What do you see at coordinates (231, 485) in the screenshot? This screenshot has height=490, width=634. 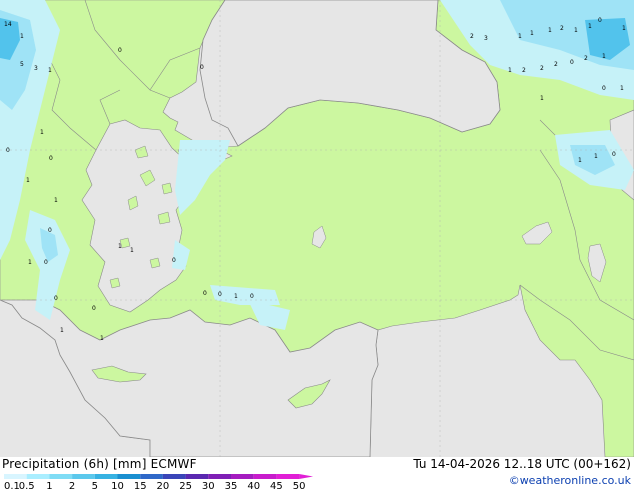 I see `scale-tick-label: 35` at bounding box center [231, 485].